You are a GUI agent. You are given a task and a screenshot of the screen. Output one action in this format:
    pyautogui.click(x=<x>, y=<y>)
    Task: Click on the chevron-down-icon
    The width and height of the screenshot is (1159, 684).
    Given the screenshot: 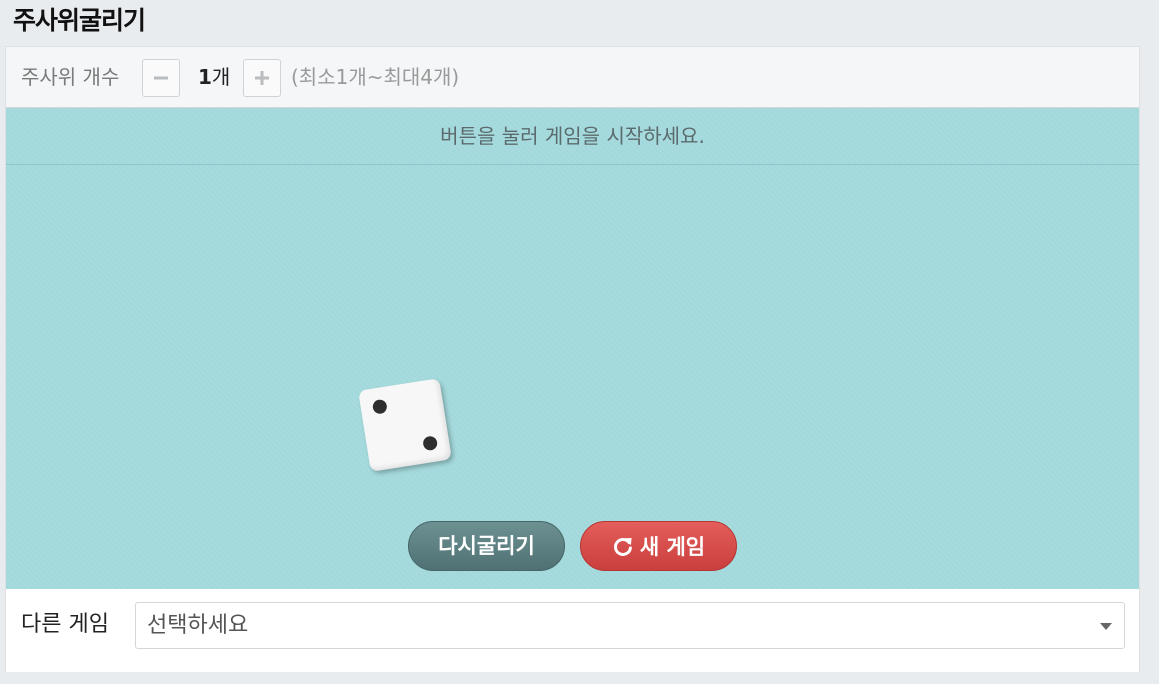 What is the action you would take?
    pyautogui.click(x=1106, y=626)
    